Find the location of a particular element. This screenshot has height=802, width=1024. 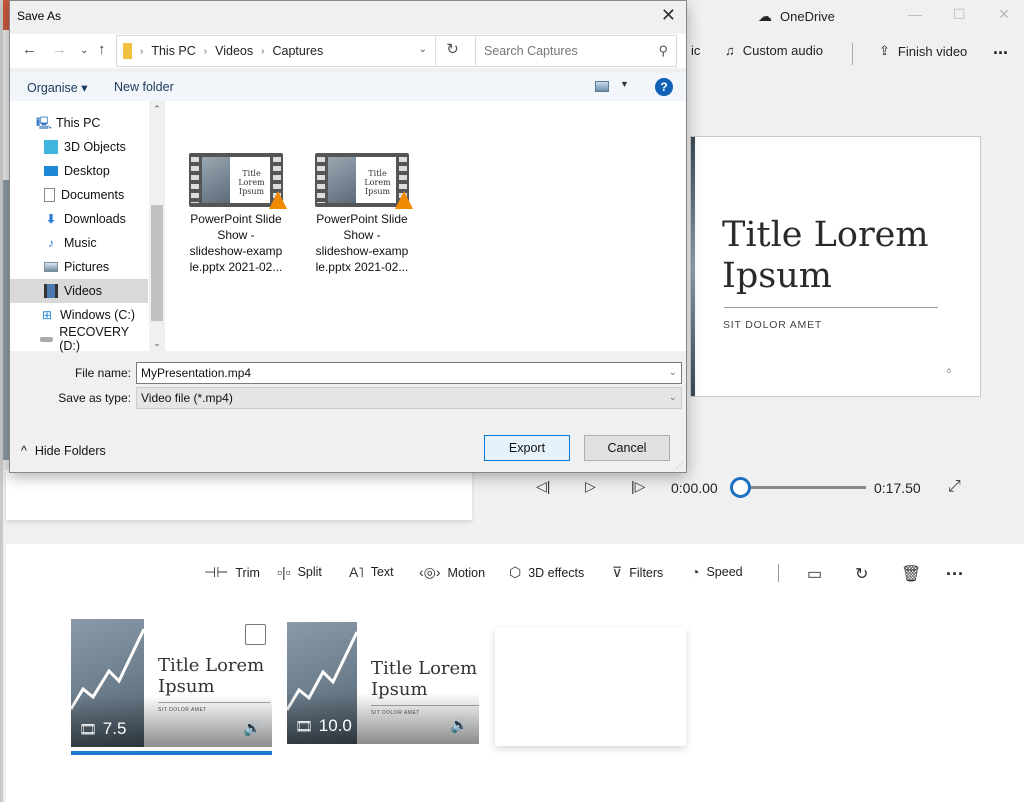

file-name-dropdown-icon: ⌄ is located at coordinates (673, 373).